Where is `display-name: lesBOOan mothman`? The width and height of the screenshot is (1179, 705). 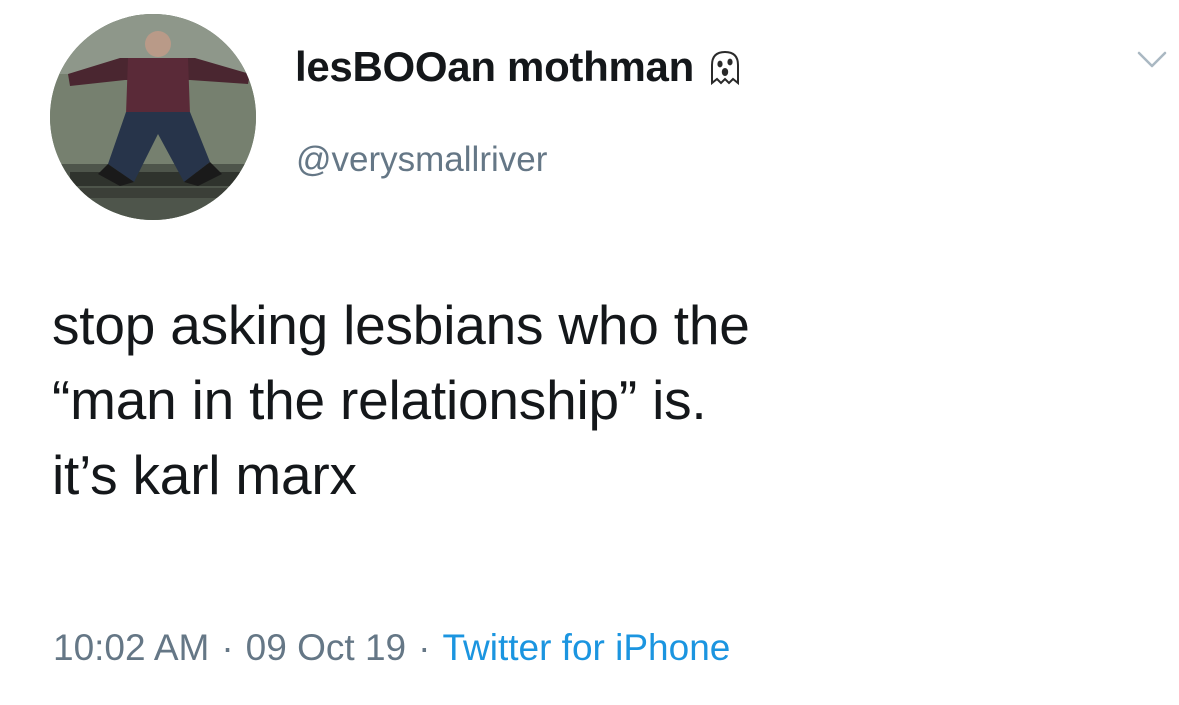 display-name: lesBOOan mothman is located at coordinates (518, 67).